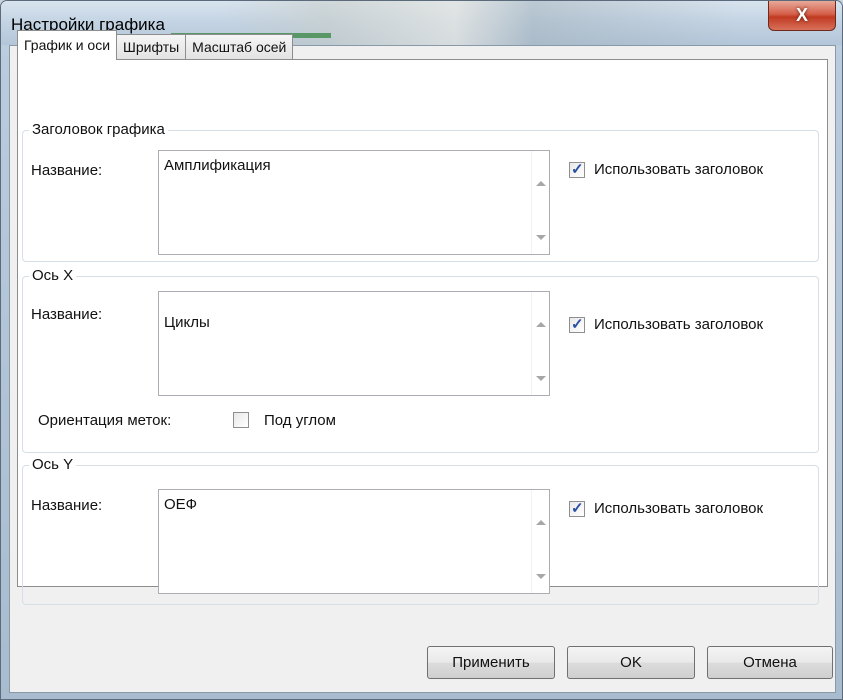 This screenshot has height=700, width=843. I want to click on title-use-label: Использовать заголовок, so click(679, 169).